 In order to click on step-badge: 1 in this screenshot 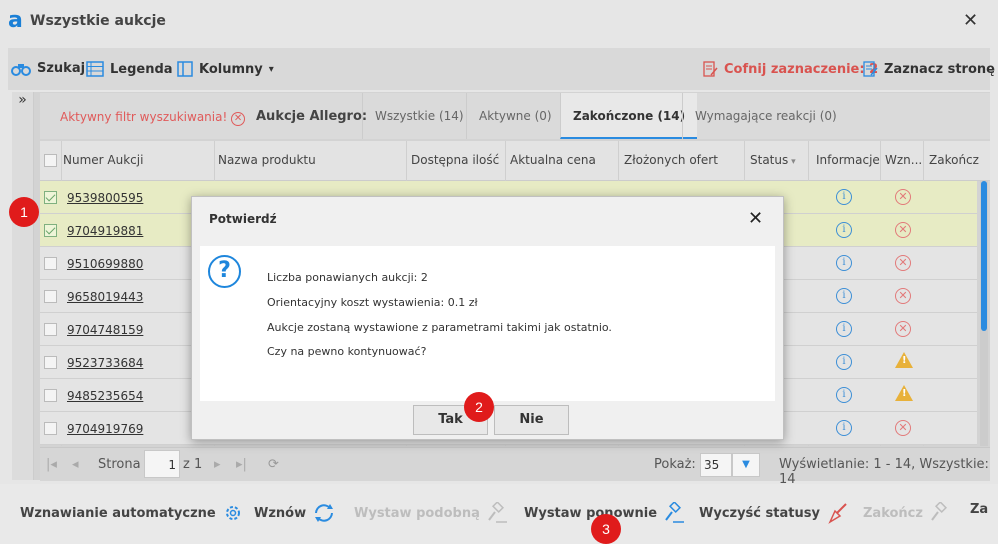, I will do `click(24, 212)`.